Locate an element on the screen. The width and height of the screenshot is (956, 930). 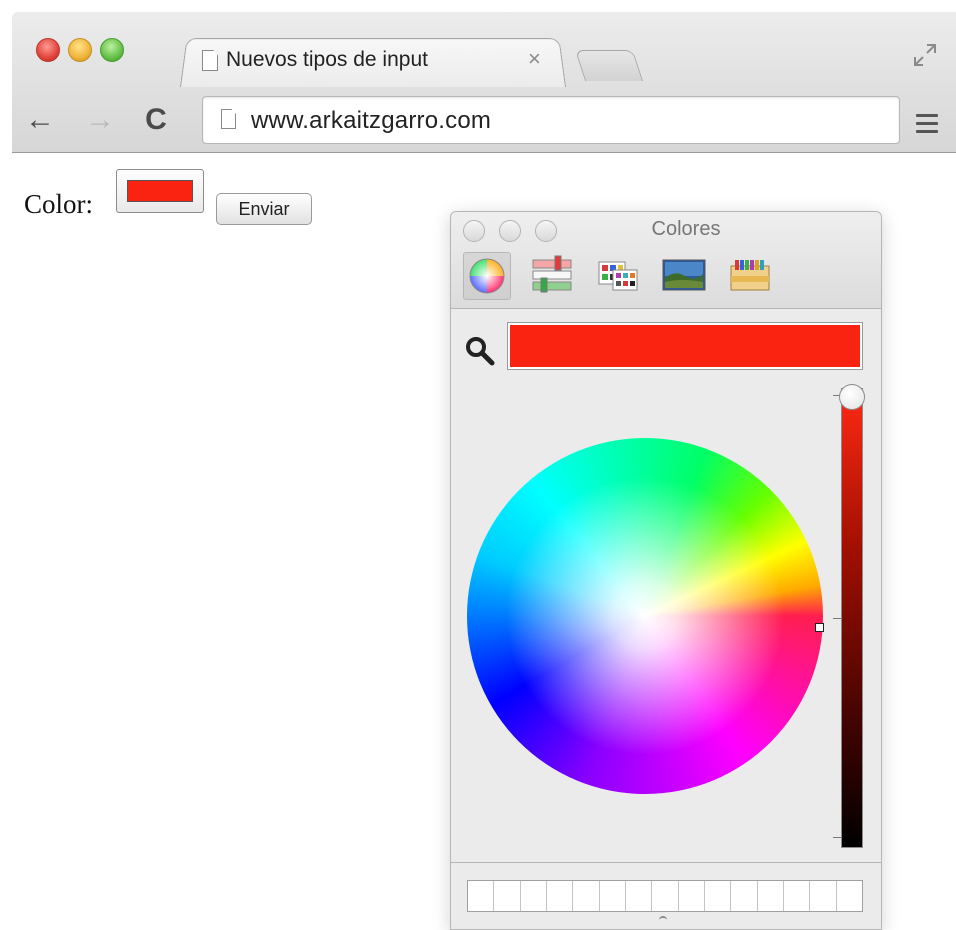
browser-tab-content: Nuevos tipos de input × is located at coordinates (372, 63).